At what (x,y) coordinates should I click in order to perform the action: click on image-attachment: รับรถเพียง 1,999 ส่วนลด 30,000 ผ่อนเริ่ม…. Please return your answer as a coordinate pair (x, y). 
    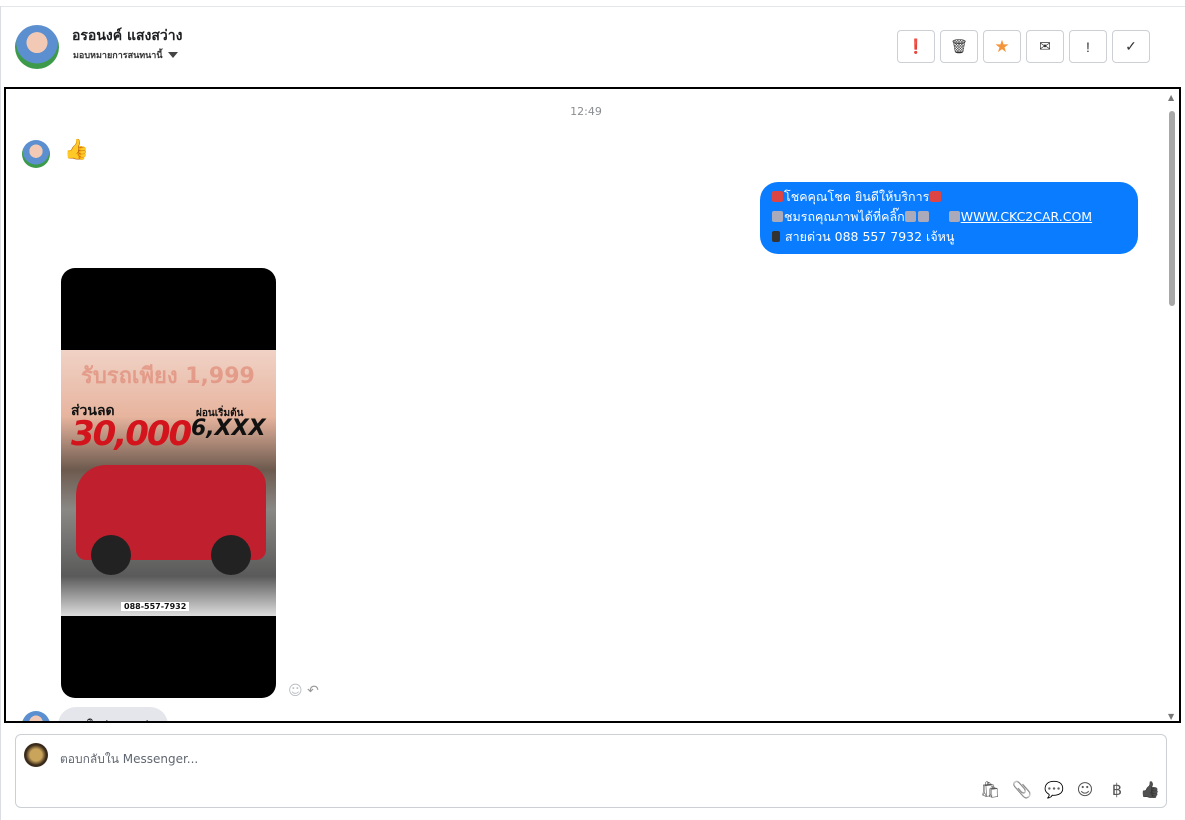
    Looking at the image, I should click on (168, 483).